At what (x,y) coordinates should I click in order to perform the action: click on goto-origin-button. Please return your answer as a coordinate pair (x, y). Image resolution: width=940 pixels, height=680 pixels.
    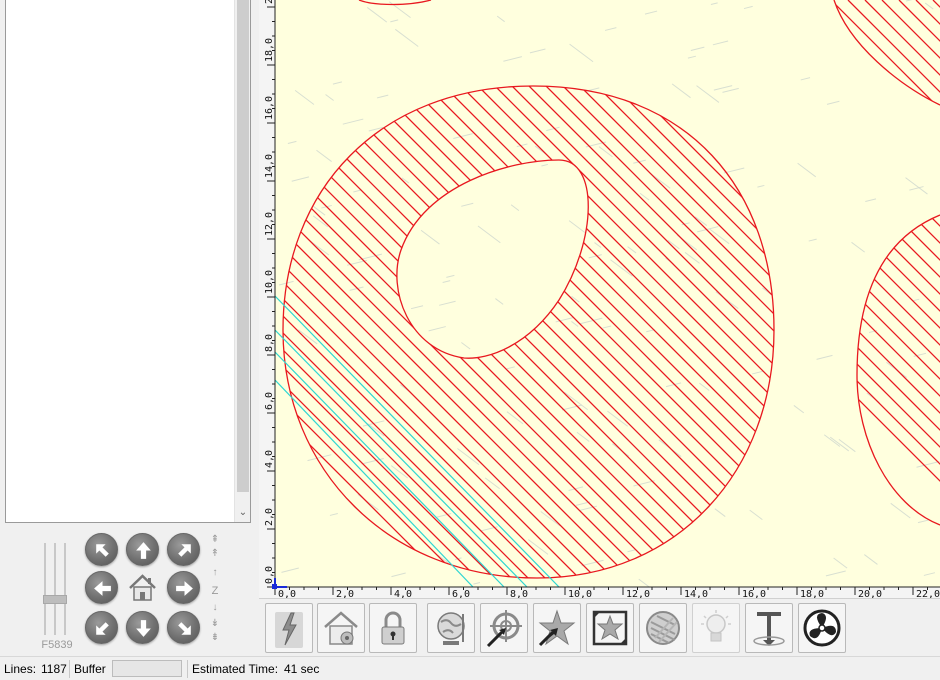
    Looking at the image, I should click on (504, 628).